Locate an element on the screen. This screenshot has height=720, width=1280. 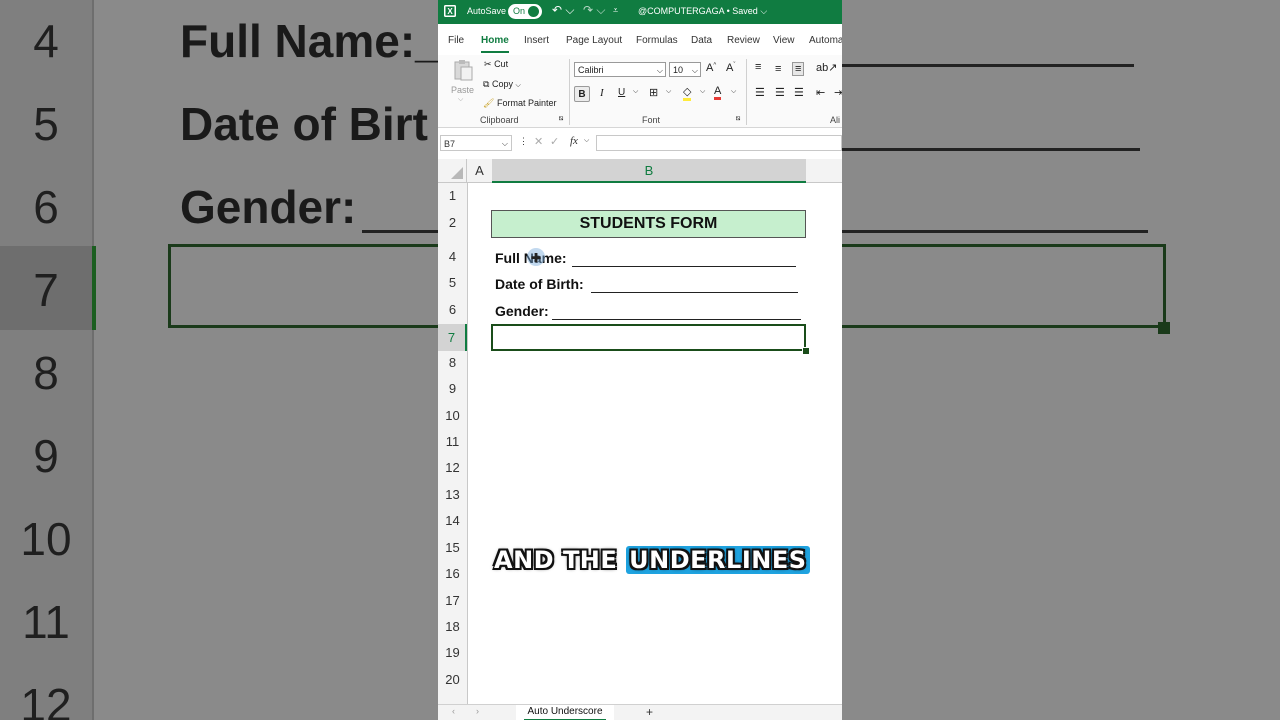
format-painter-button: 🖌 Format Painter is located at coordinates (519, 103).